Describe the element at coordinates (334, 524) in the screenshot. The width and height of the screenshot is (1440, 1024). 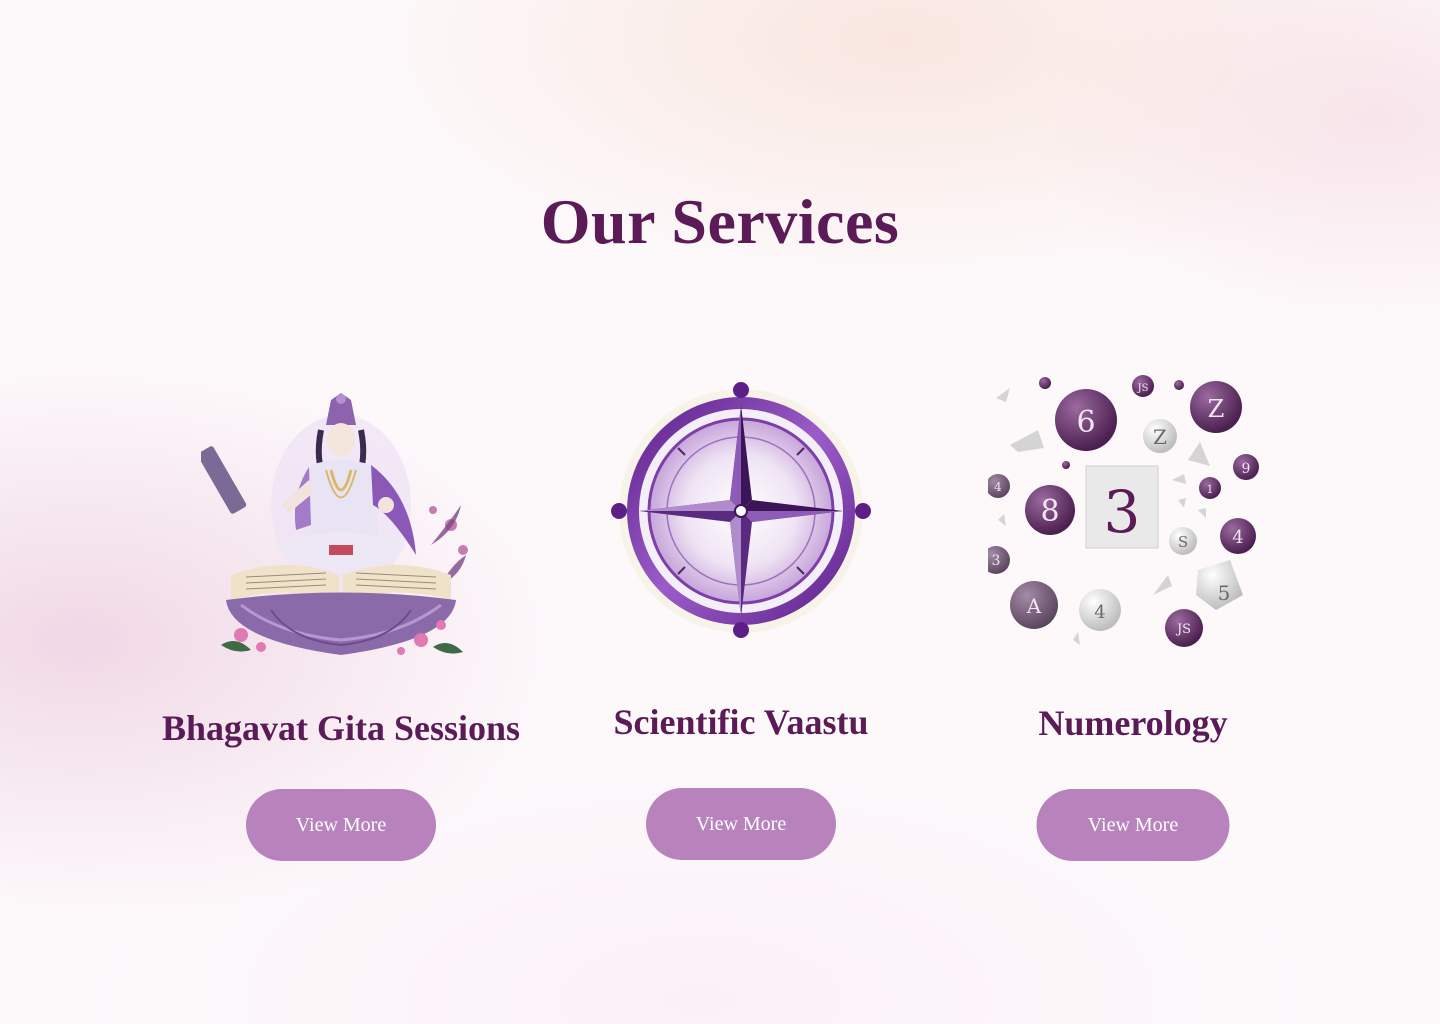
I see `krishna-on-lotus-book-icon` at that location.